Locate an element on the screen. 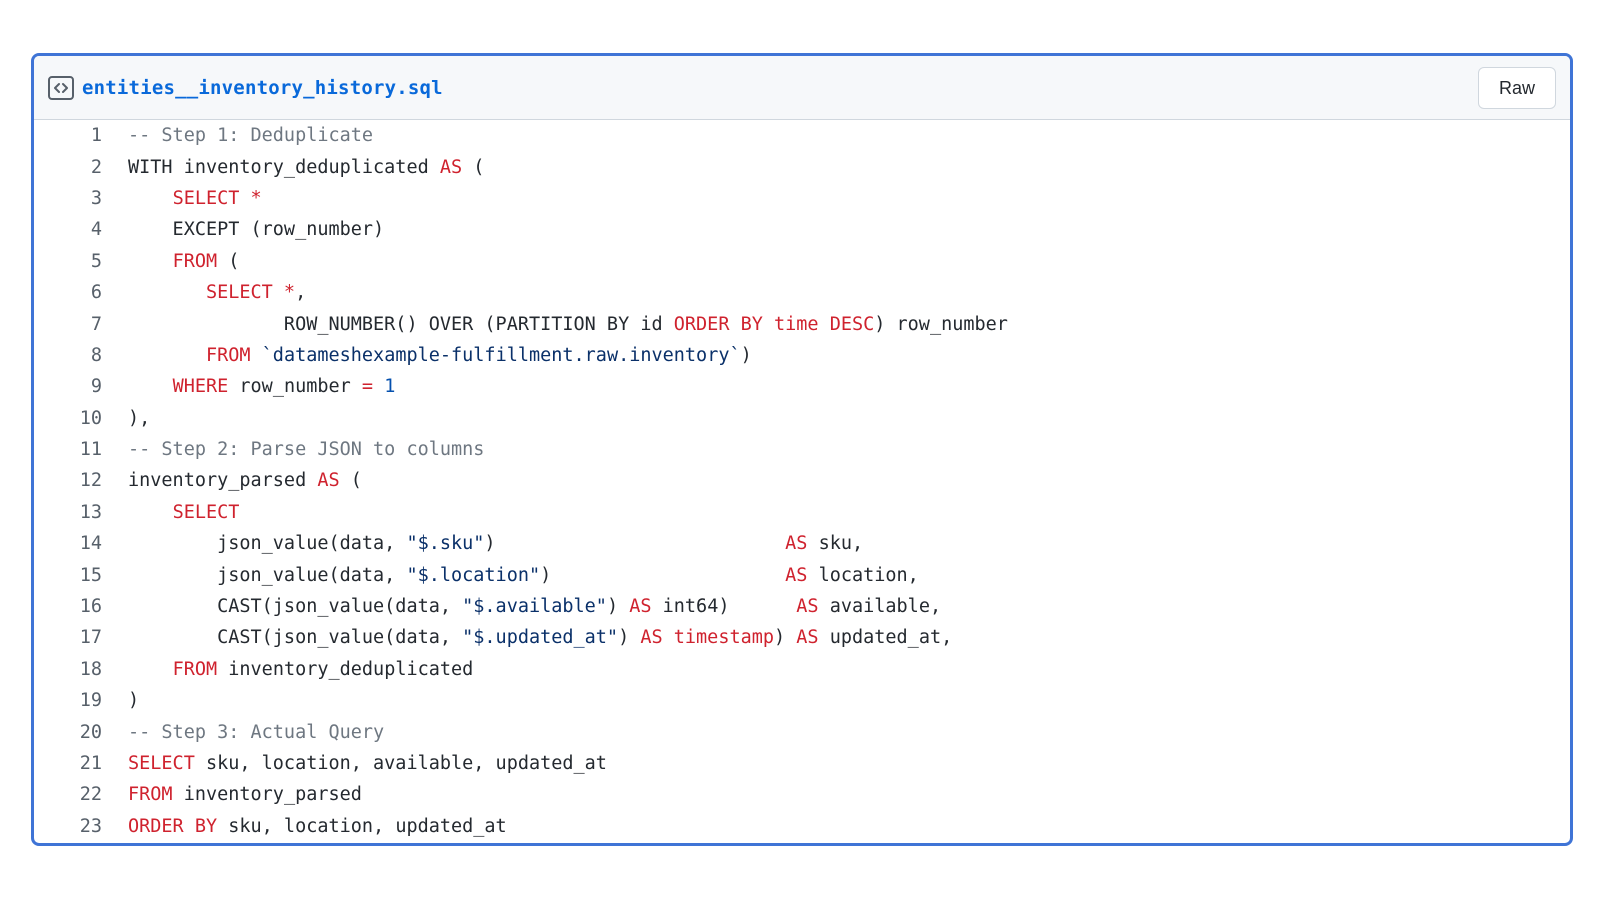  code-token: , is located at coordinates (301, 293).